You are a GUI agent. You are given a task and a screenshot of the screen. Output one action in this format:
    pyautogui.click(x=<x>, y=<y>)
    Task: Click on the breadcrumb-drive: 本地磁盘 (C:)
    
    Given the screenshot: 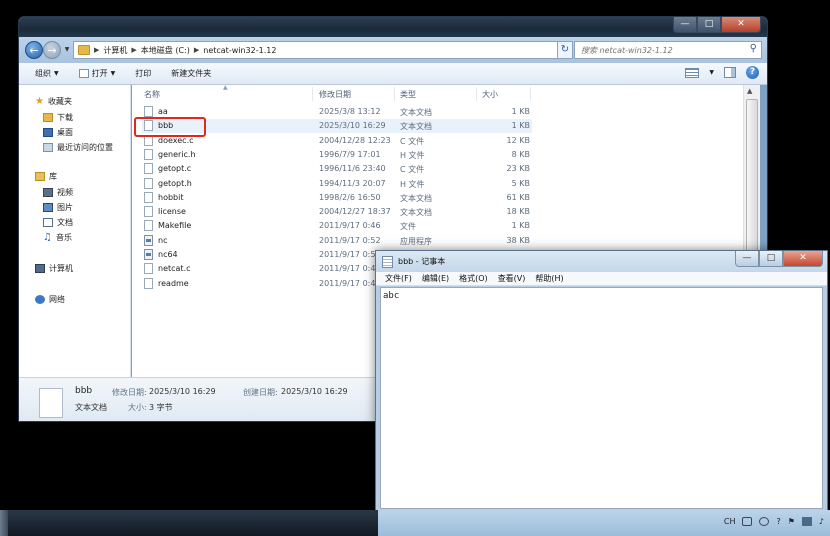 What is the action you would take?
    pyautogui.click(x=165, y=50)
    